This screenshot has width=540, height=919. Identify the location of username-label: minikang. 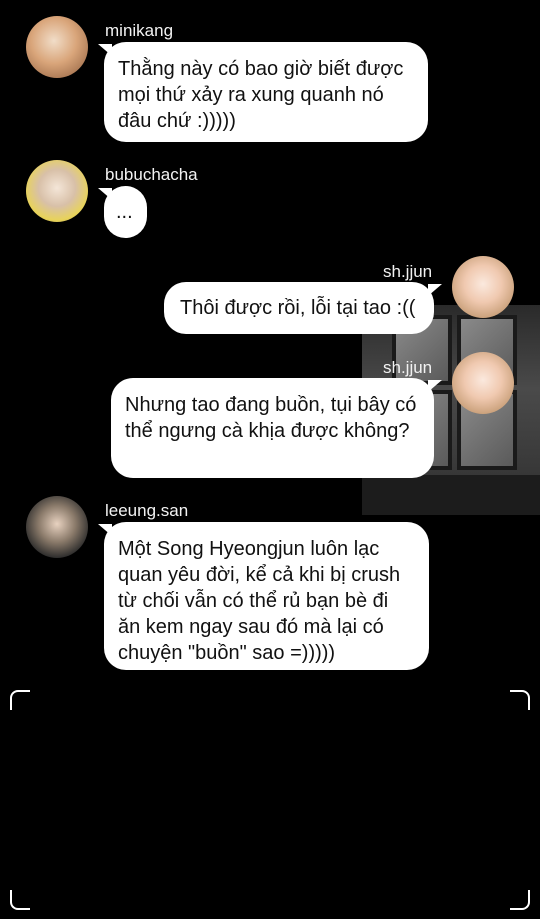
(139, 30).